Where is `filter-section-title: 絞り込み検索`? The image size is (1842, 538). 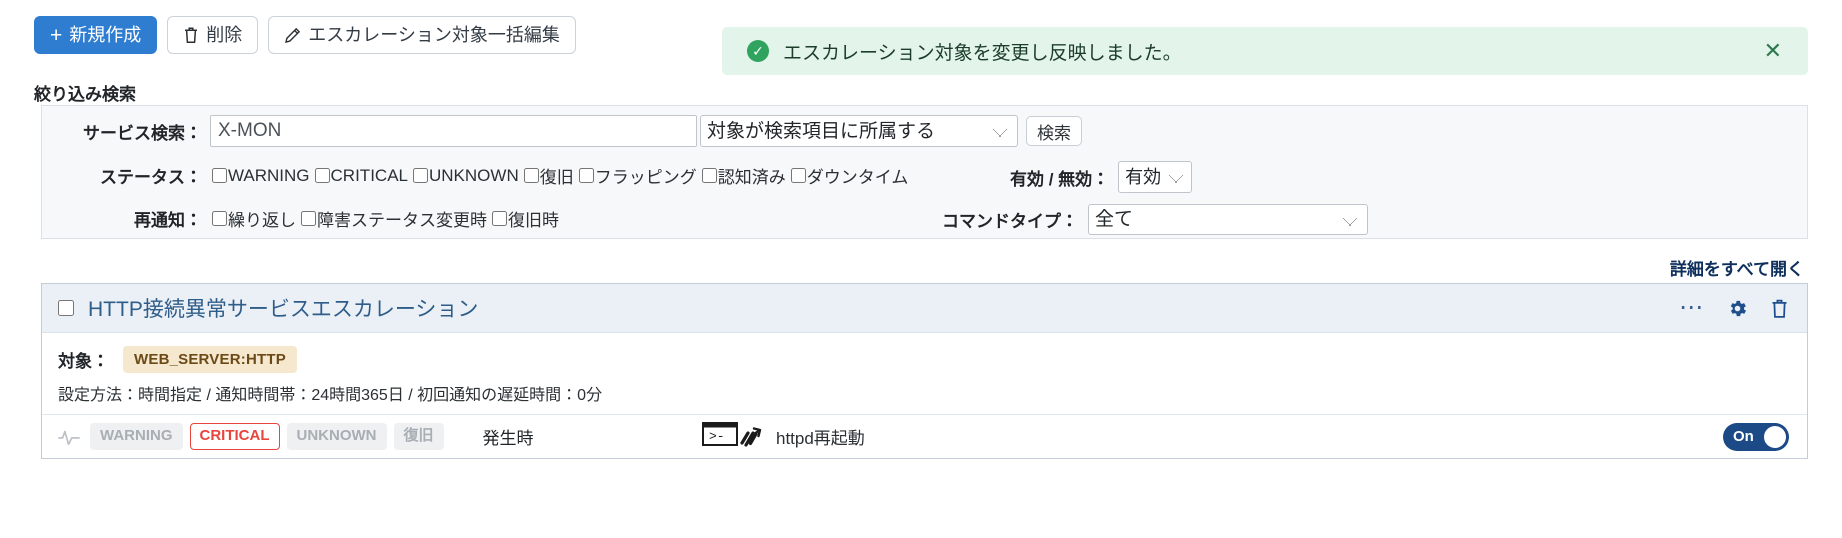
filter-section-title: 絞り込み検索 is located at coordinates (85, 94).